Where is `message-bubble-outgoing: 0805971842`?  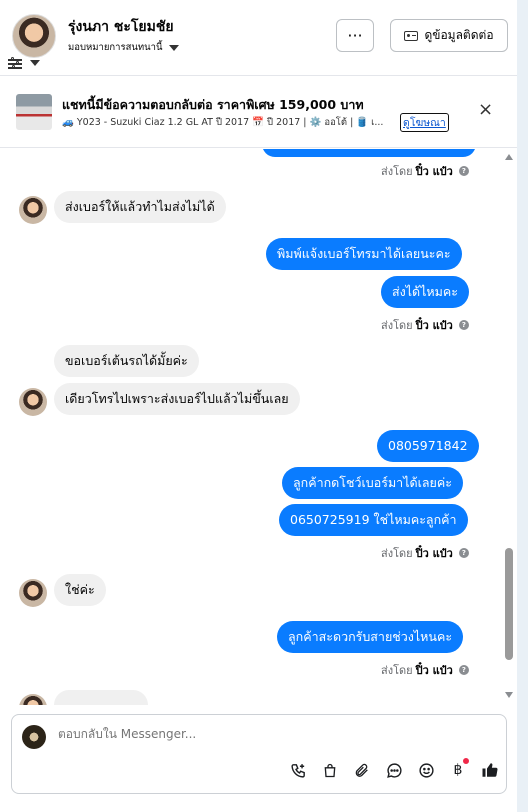
message-bubble-outgoing: 0805971842 is located at coordinates (428, 446).